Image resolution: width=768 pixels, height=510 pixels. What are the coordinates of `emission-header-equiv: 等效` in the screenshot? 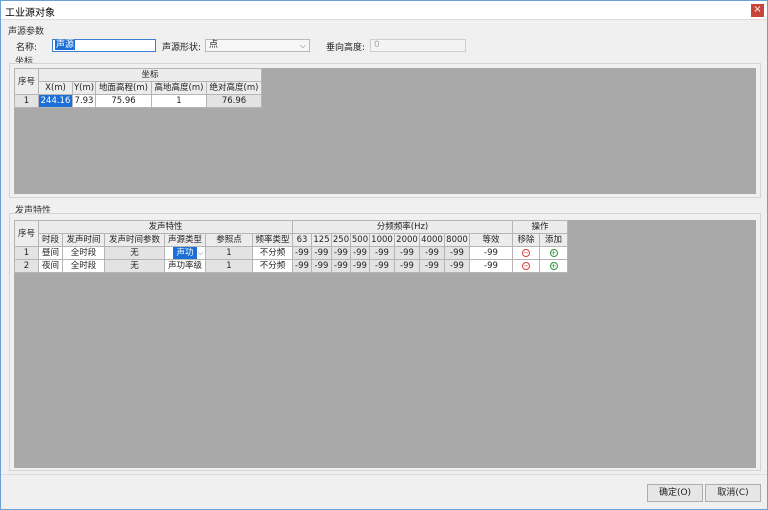 It's located at (491, 240).